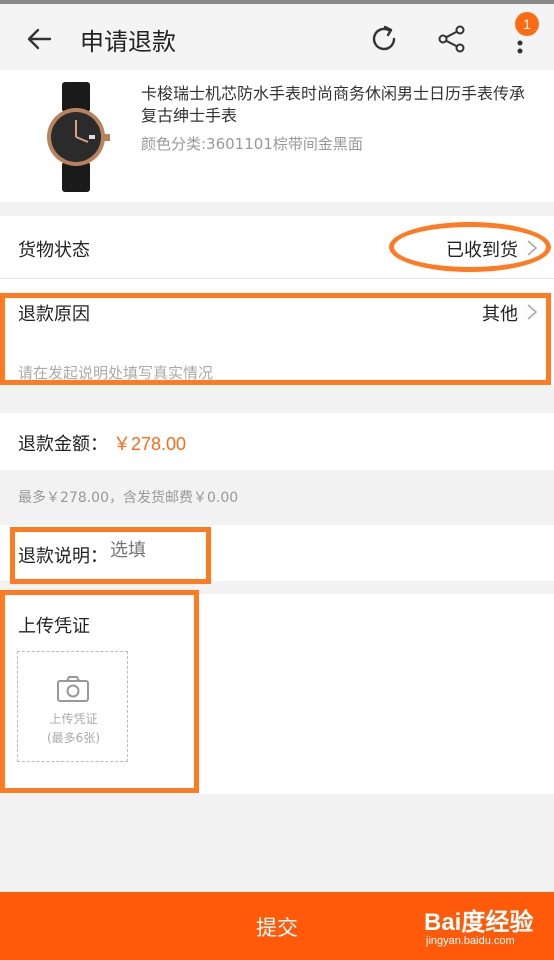 The height and width of the screenshot is (960, 554). Describe the element at coordinates (479, 922) in the screenshot. I see `watermark-logo: Bai度经验` at that location.